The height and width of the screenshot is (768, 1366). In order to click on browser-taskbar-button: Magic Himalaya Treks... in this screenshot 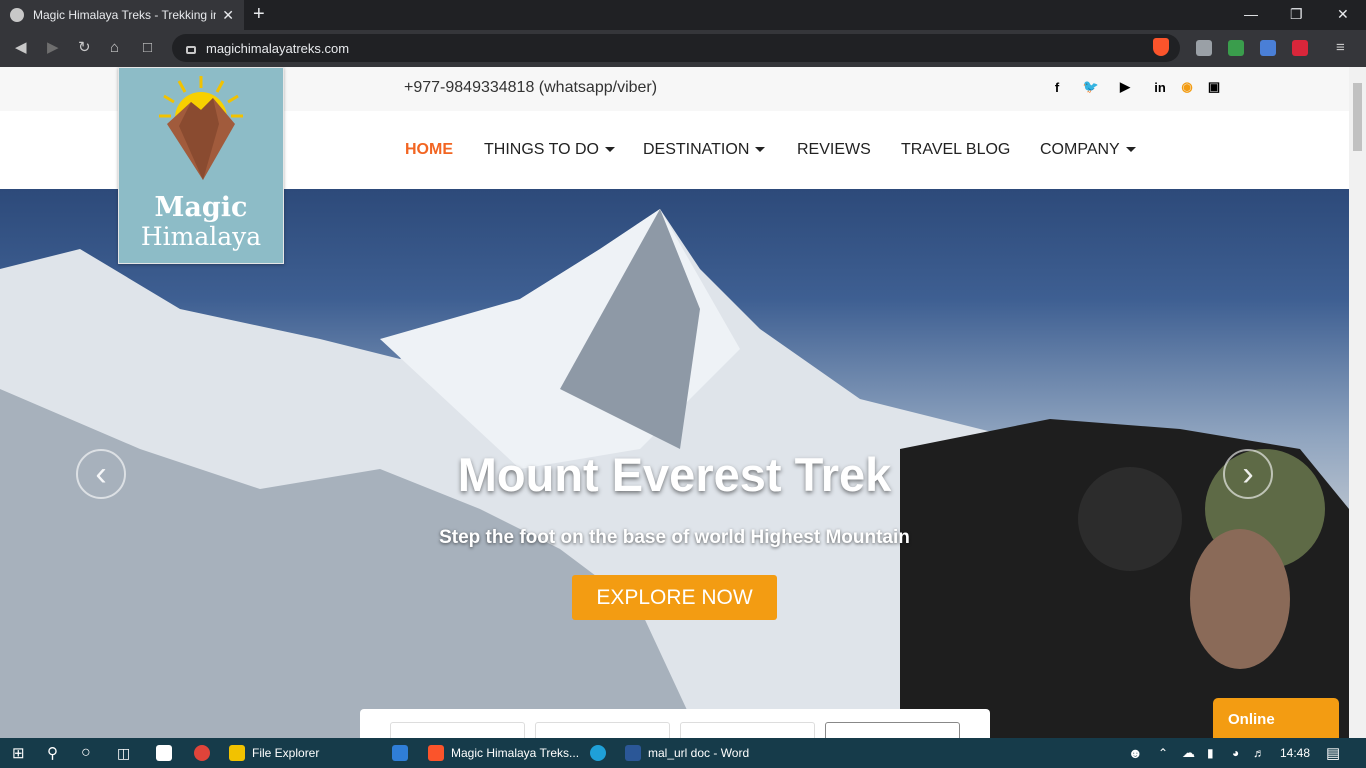, I will do `click(503, 753)`.